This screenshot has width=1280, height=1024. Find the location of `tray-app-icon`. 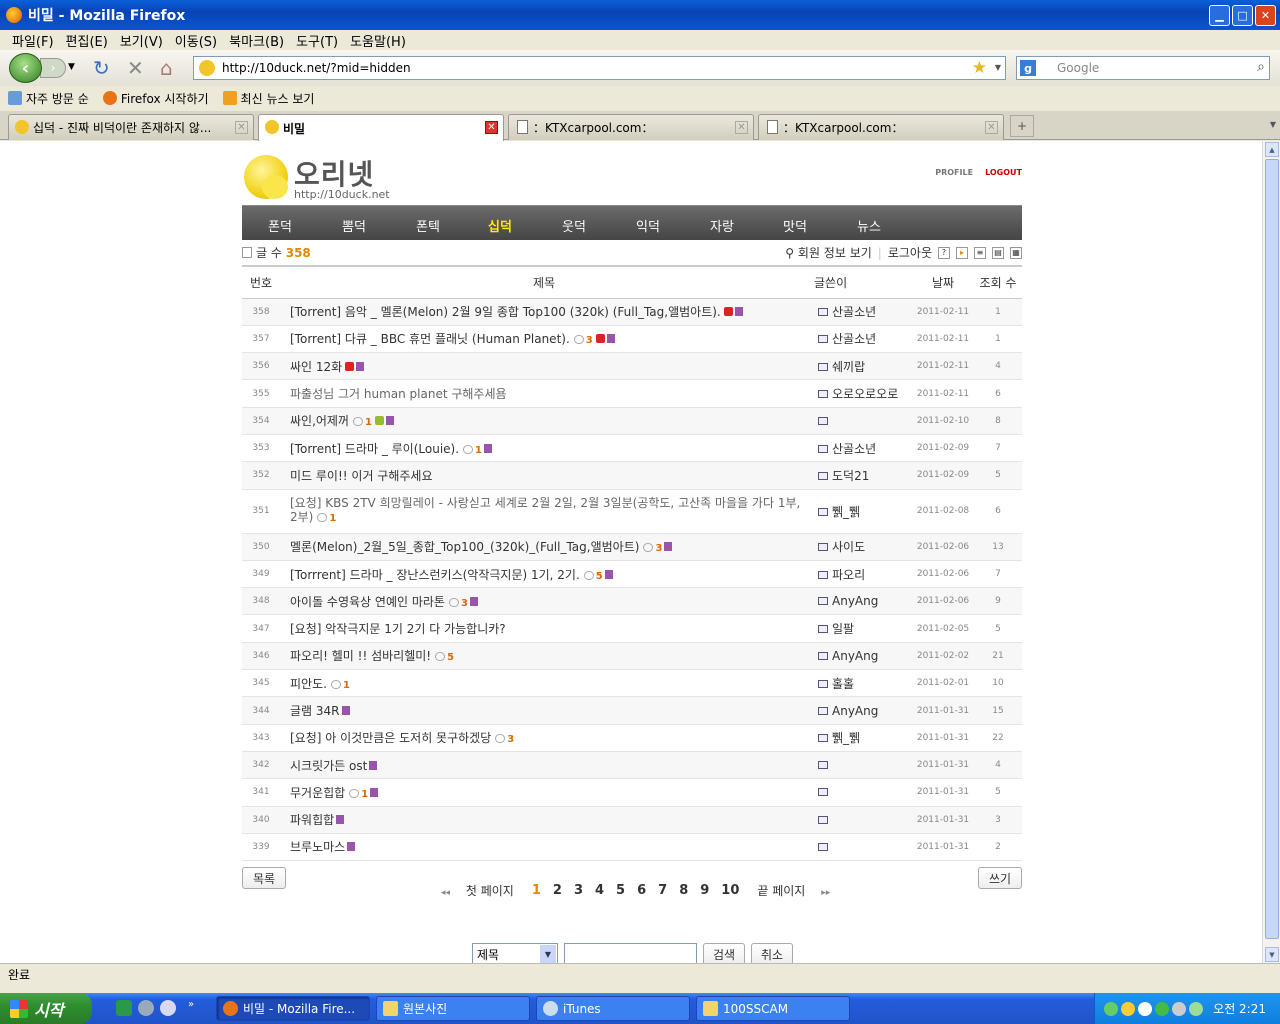

tray-app-icon is located at coordinates (1162, 1008).